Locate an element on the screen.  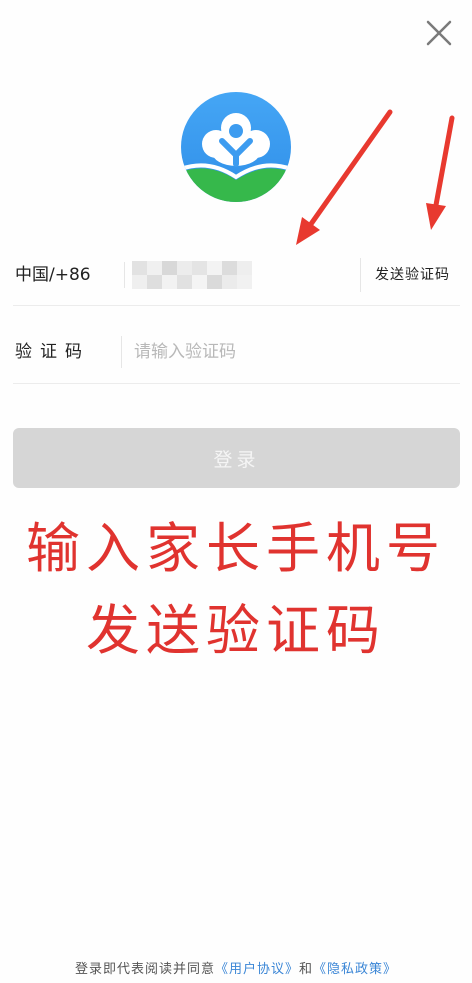
annotation-line-2: 发送验证码 is located at coordinates (236, 630).